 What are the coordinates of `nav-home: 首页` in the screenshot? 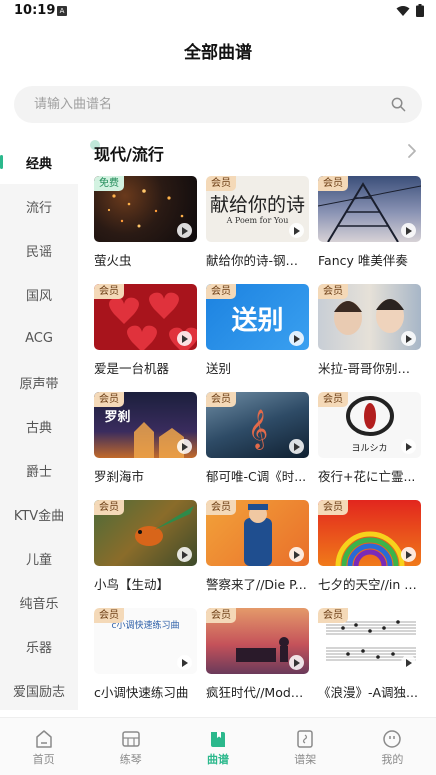 It's located at (43, 746).